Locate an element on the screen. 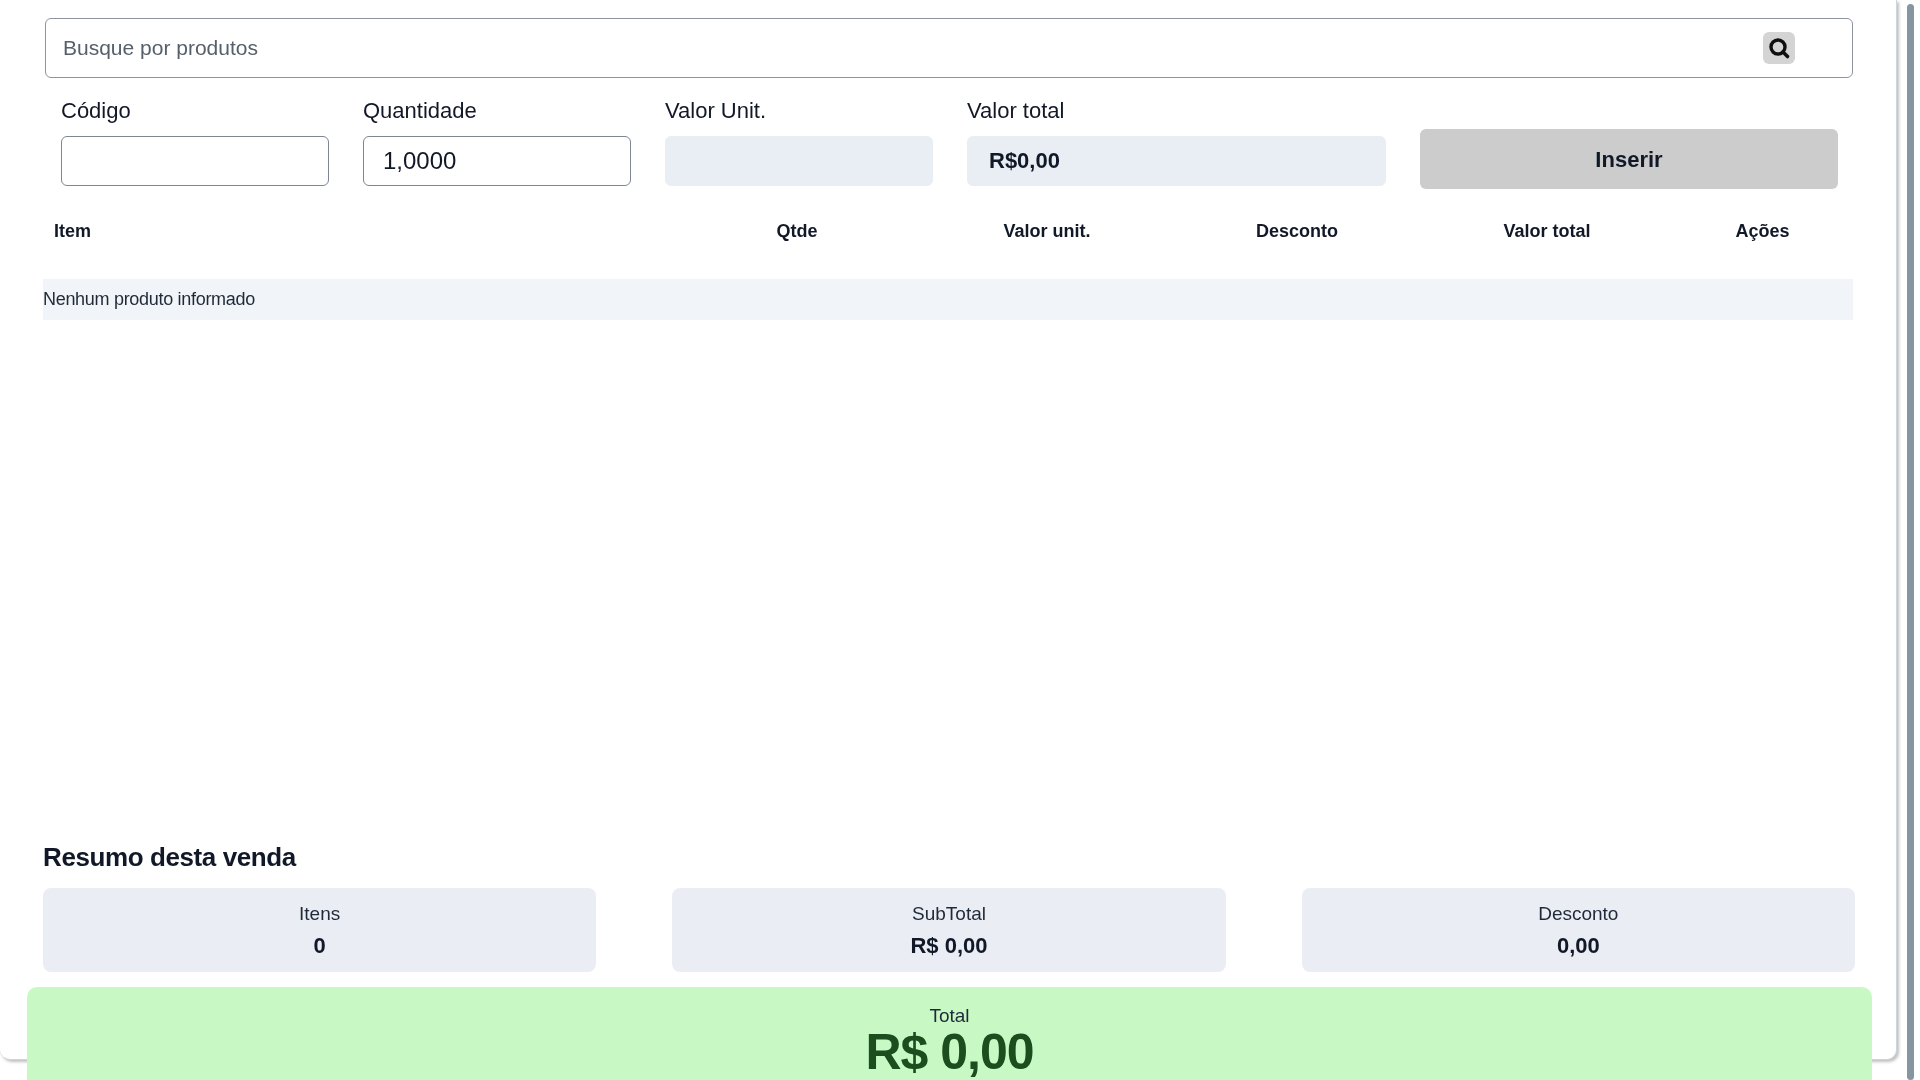 The height and width of the screenshot is (1080, 1920). scrollbar is located at coordinates (1910, 542).